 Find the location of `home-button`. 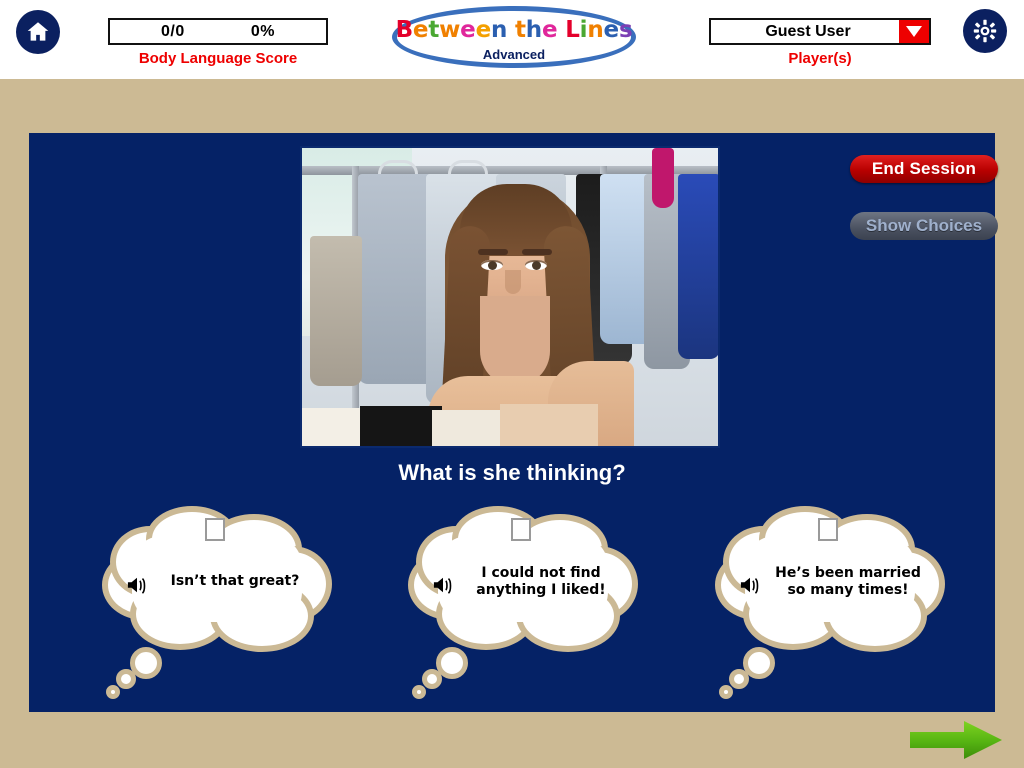

home-button is located at coordinates (38, 32).